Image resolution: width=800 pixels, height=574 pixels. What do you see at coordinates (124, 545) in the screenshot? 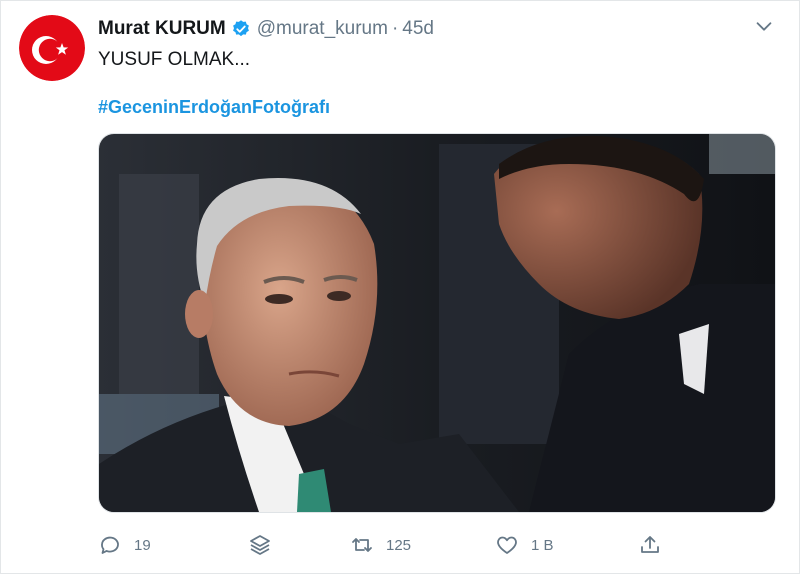
I see `reply-button: 19` at bounding box center [124, 545].